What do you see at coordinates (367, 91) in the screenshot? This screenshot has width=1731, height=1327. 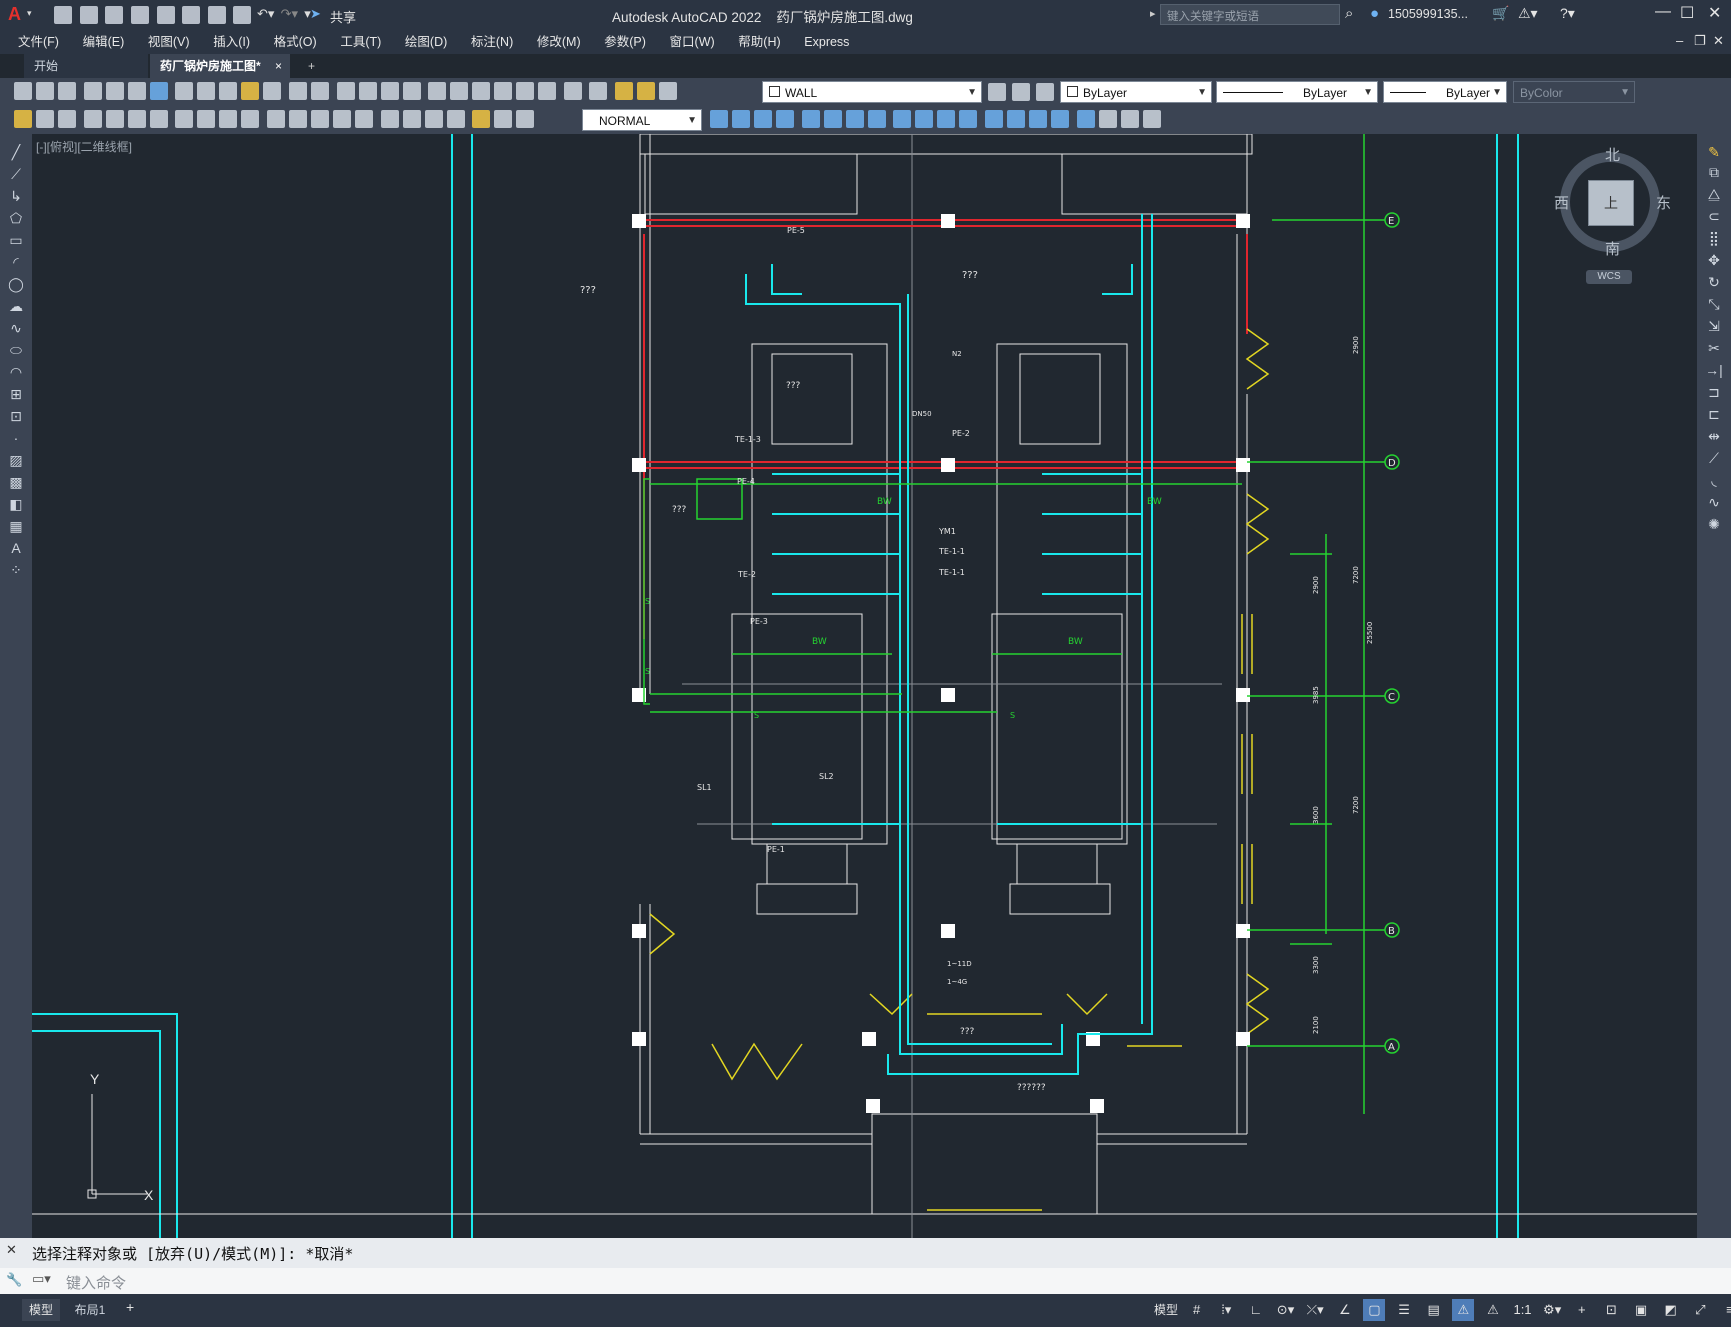 I see `zoom-realtime-icon` at bounding box center [367, 91].